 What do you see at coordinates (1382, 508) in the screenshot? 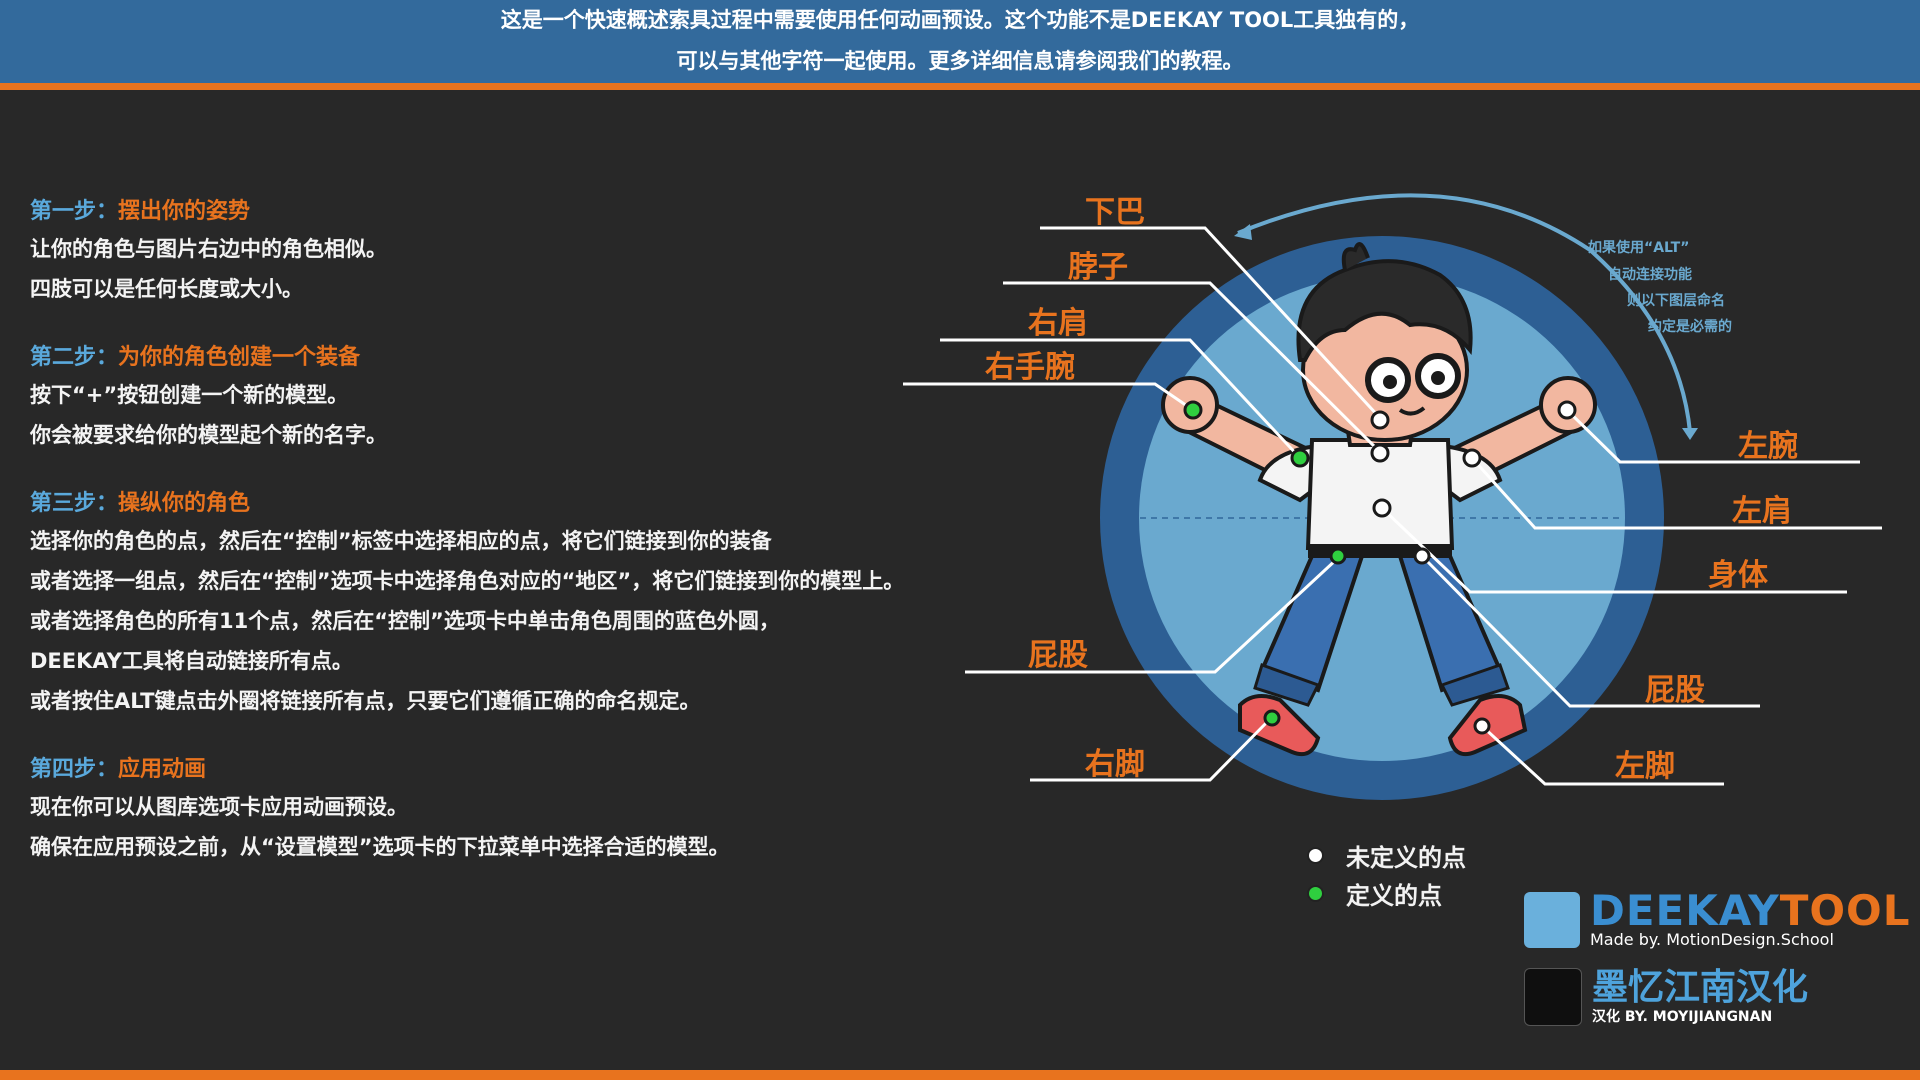
I see `point-body` at bounding box center [1382, 508].